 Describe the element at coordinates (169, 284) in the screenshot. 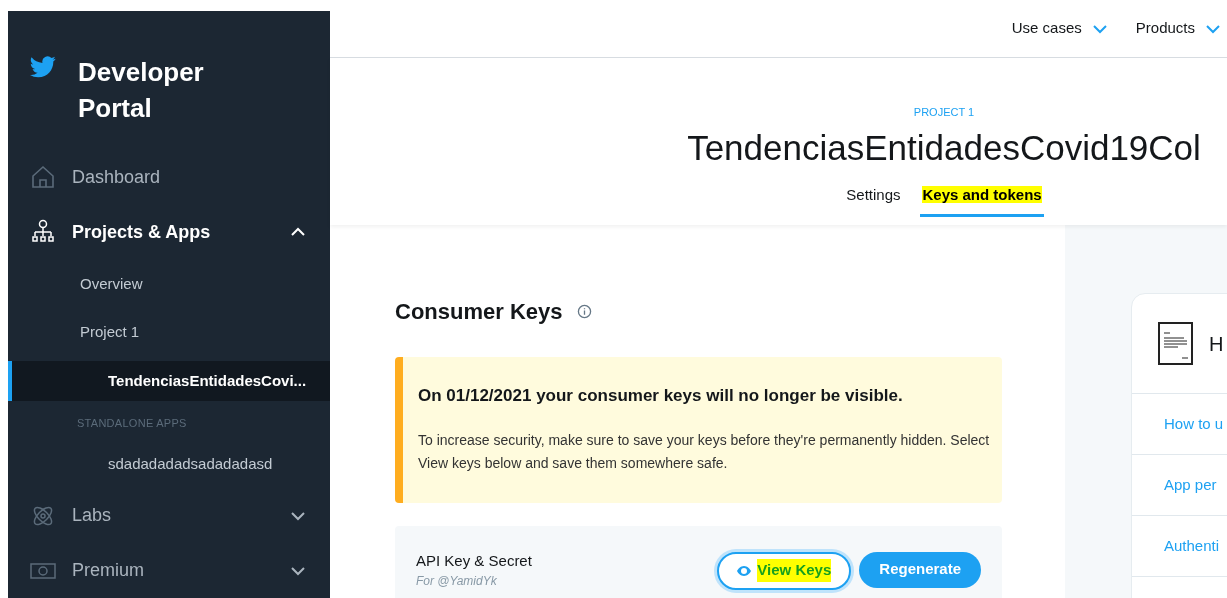

I see `sidebar-sub-item: Overview` at that location.